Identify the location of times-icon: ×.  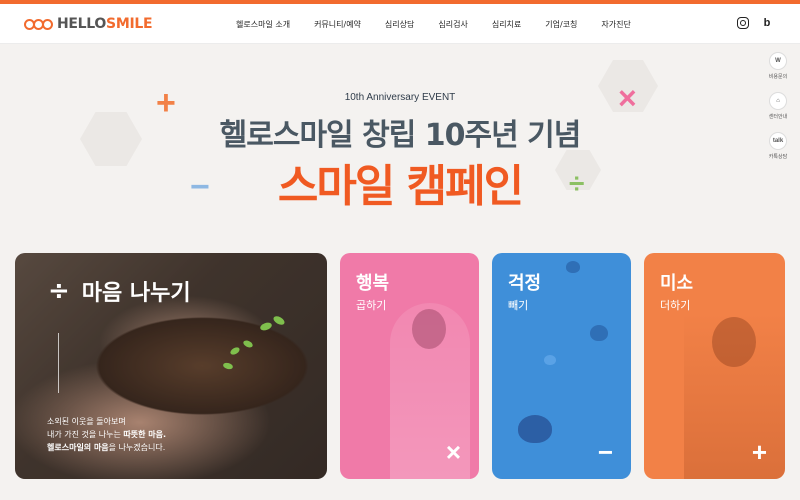
(453, 452).